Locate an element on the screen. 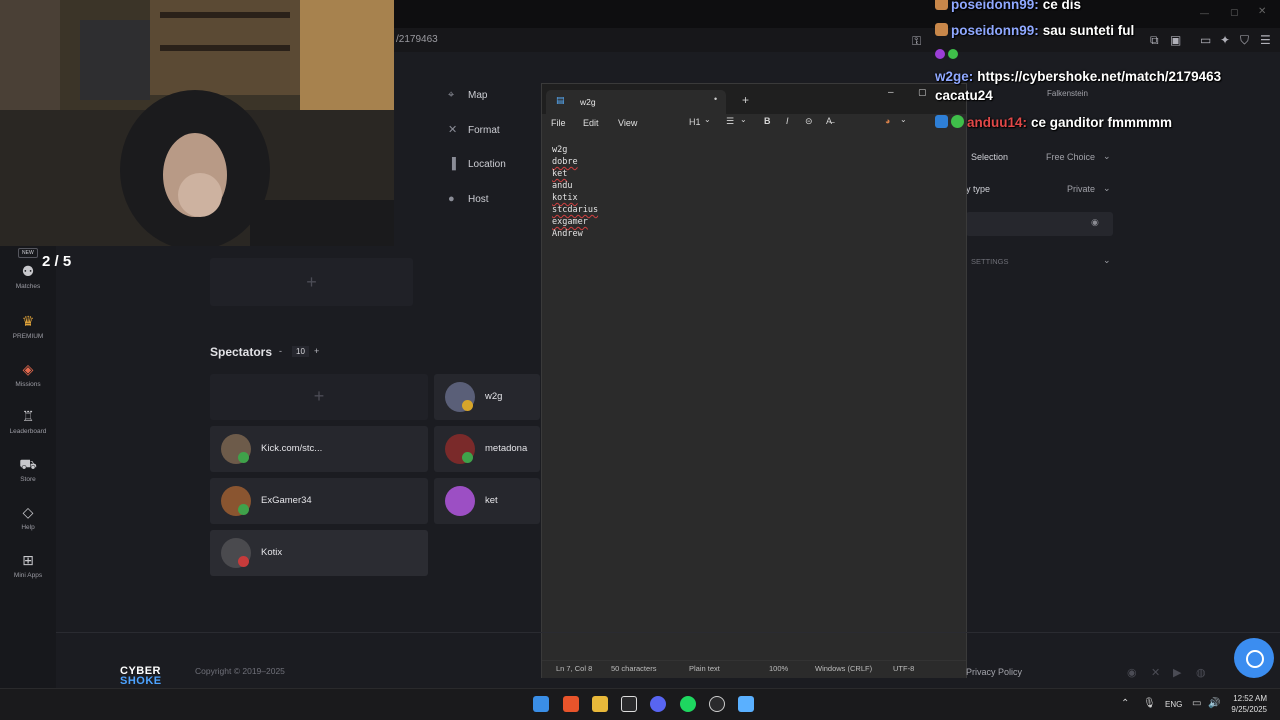  selection-value: Free Choice is located at coordinates (1070, 157).